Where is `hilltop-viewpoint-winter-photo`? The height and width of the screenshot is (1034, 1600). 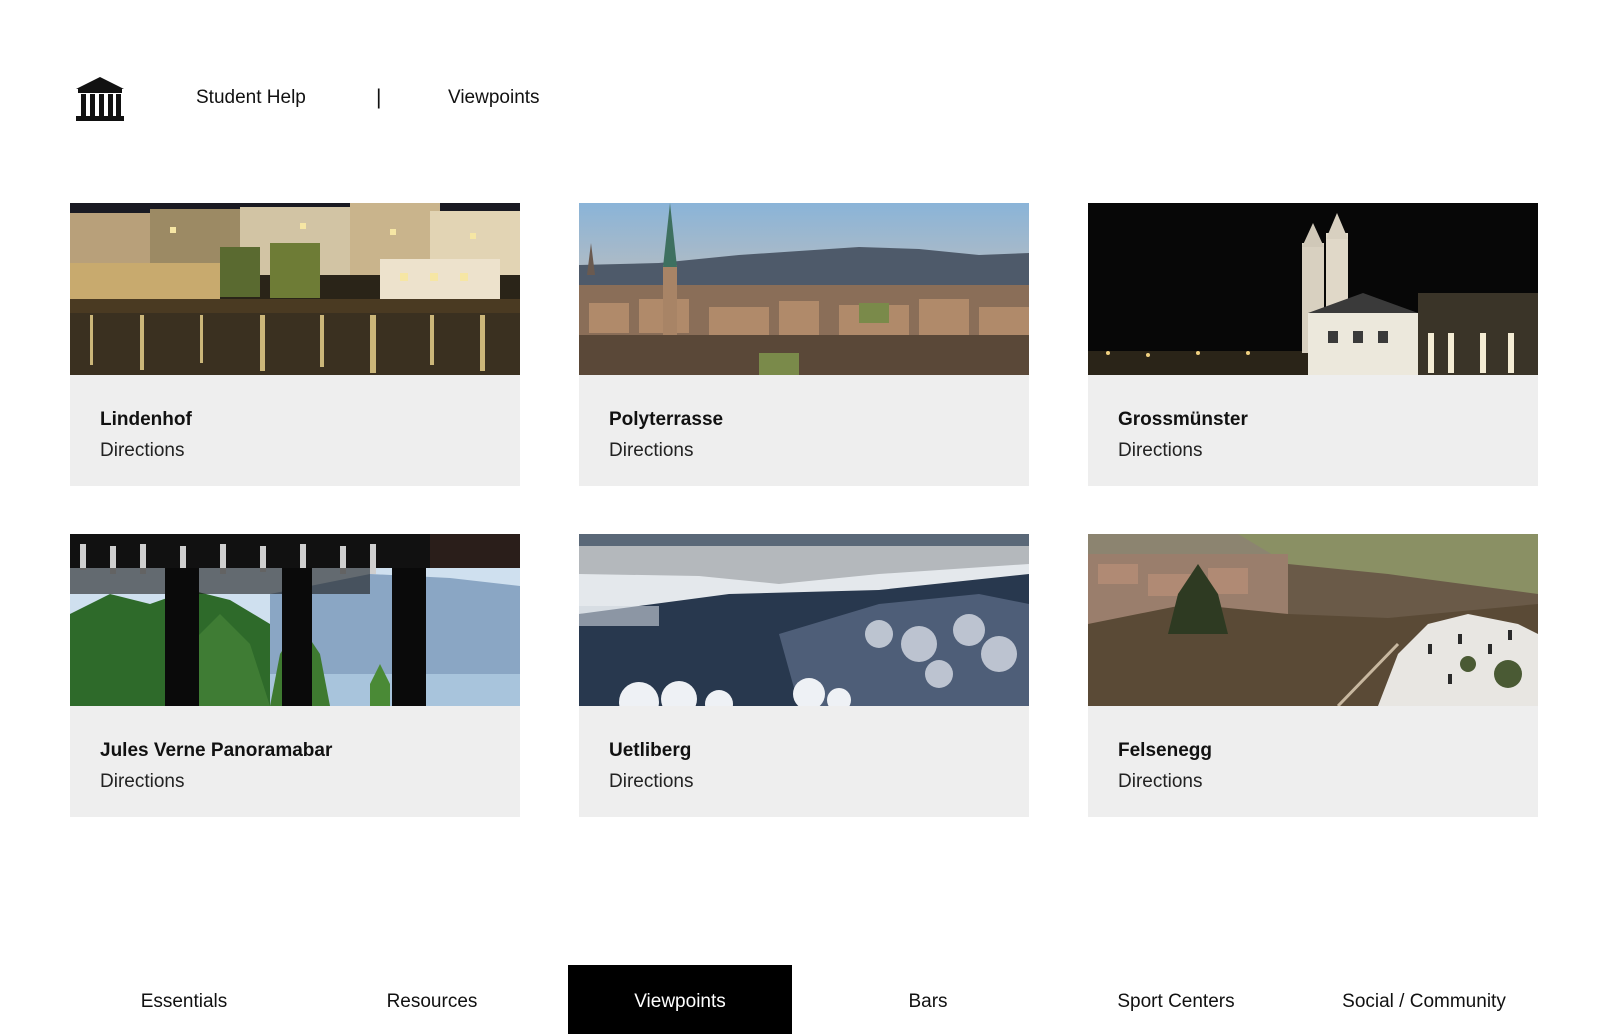 hilltop-viewpoint-winter-photo is located at coordinates (1313, 620).